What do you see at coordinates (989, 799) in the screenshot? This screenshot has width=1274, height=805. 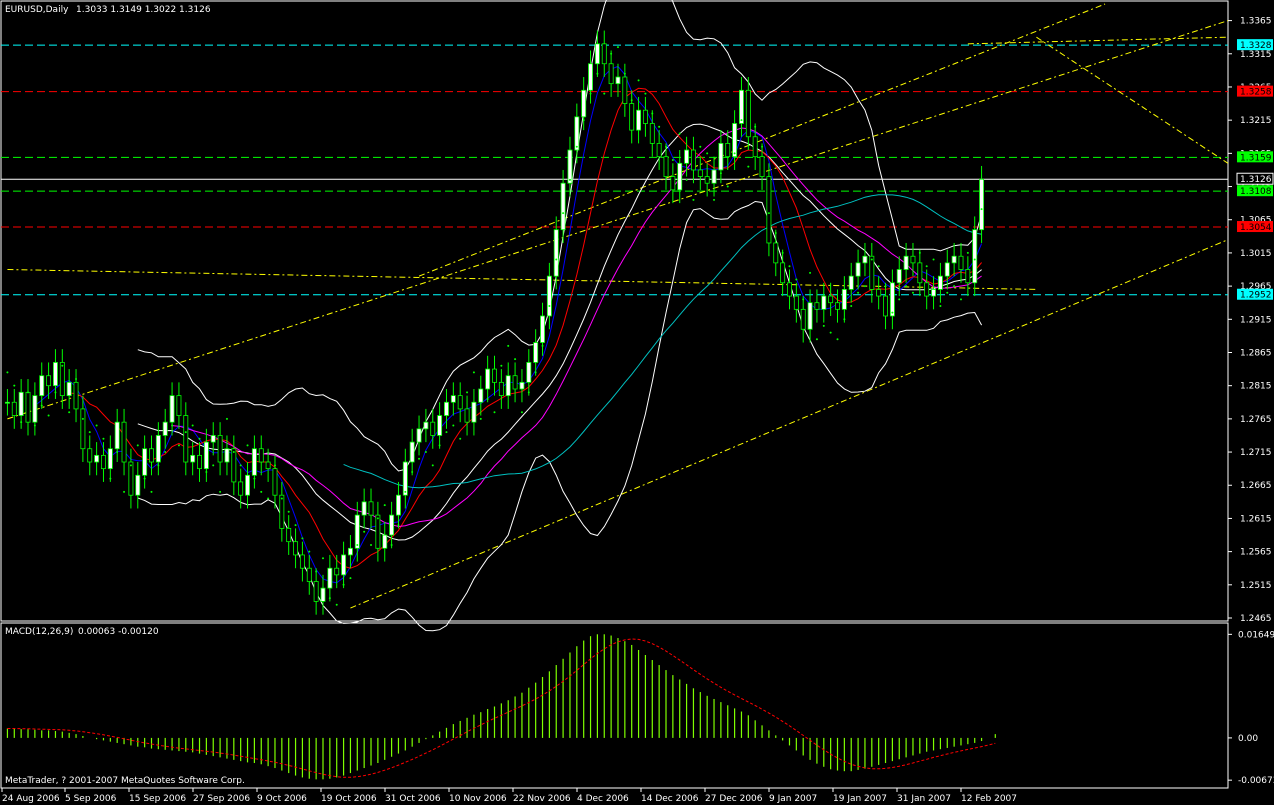 I see `x-tick-label: 12 Feb 2007` at bounding box center [989, 799].